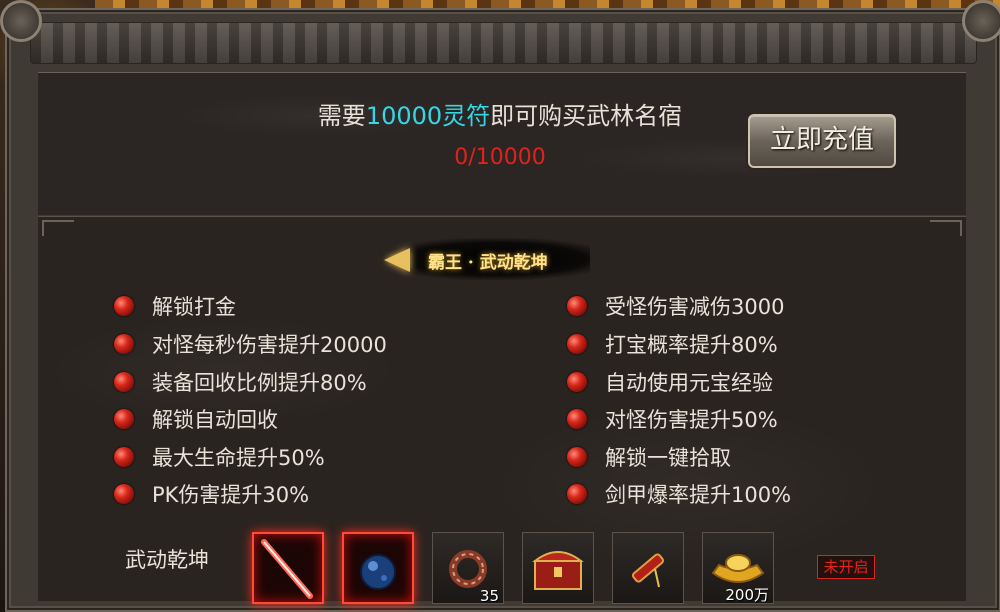  I want to click on panel-corner-right, so click(946, 228).